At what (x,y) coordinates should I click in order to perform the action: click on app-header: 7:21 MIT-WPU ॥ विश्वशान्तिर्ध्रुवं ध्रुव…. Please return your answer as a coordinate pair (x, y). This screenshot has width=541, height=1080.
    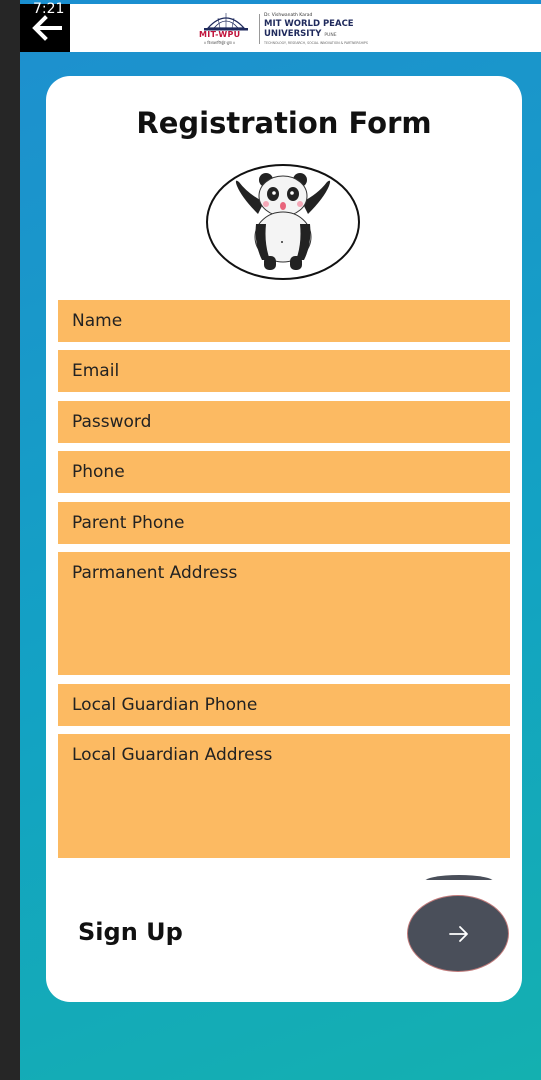
    Looking at the image, I should click on (280, 26).